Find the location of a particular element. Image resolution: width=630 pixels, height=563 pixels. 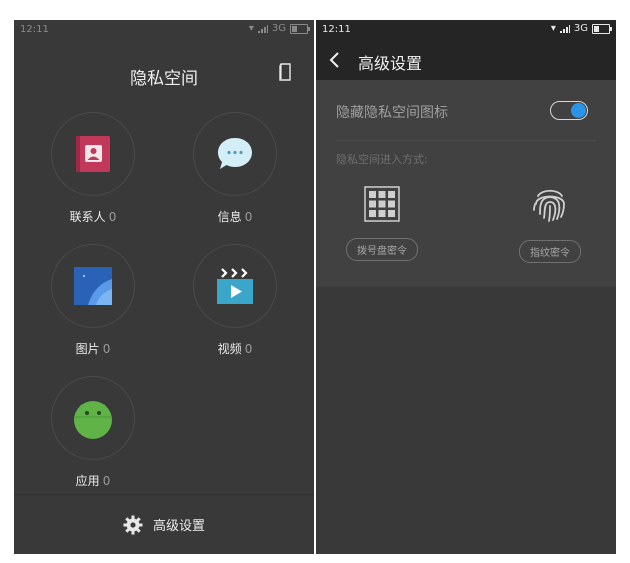

dialpad-method: 拨号盘密令 is located at coordinates (382, 223).